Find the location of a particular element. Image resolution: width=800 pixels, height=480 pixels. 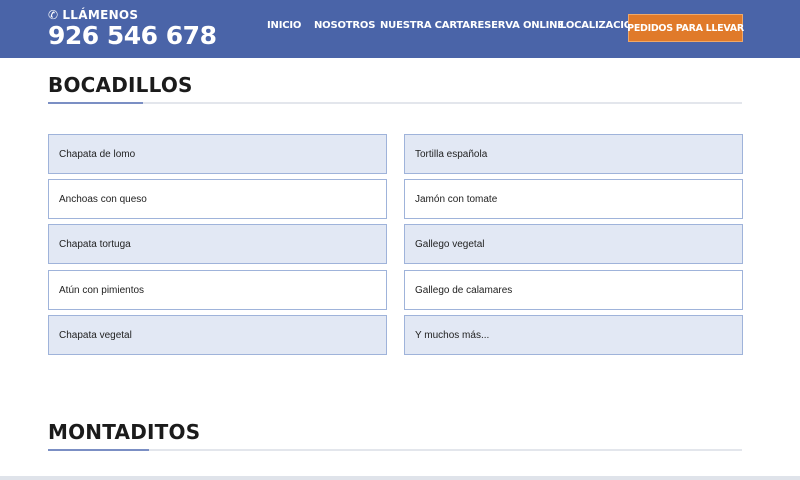

menu-item: Gallego vegetal is located at coordinates (573, 244).